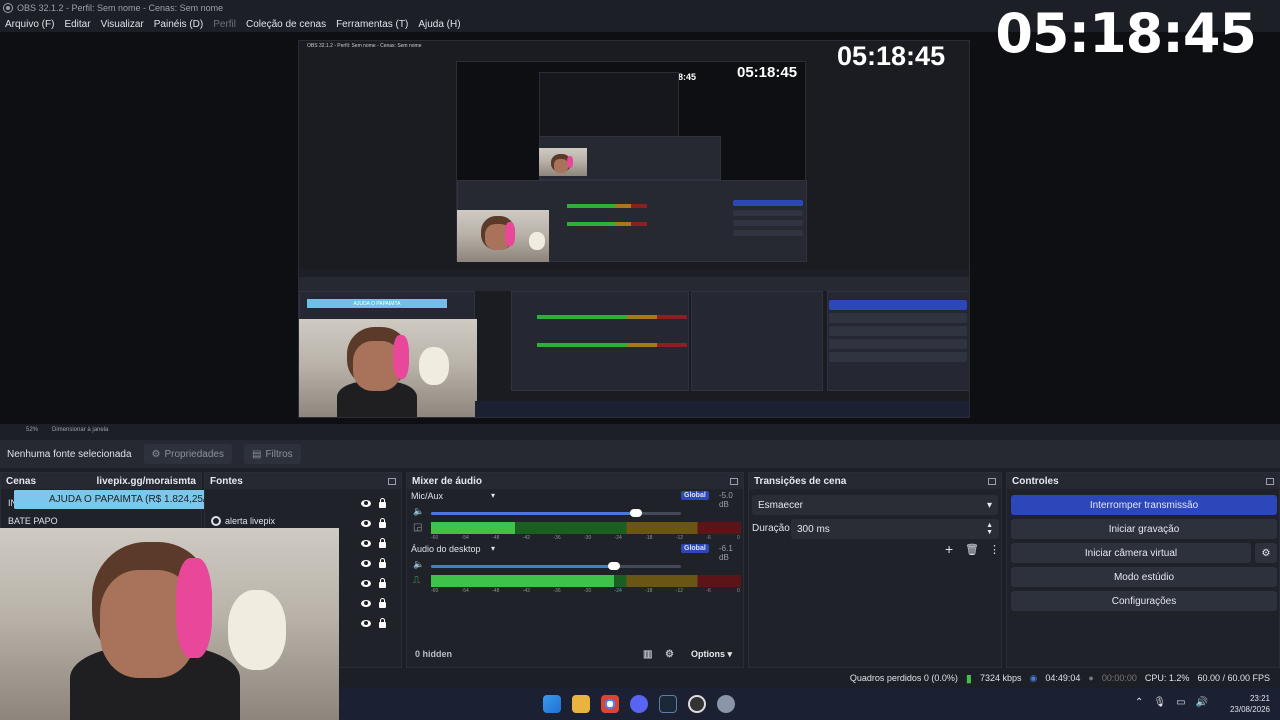 The image size is (1280, 720). I want to click on meter-tick: -36, so click(557, 591).